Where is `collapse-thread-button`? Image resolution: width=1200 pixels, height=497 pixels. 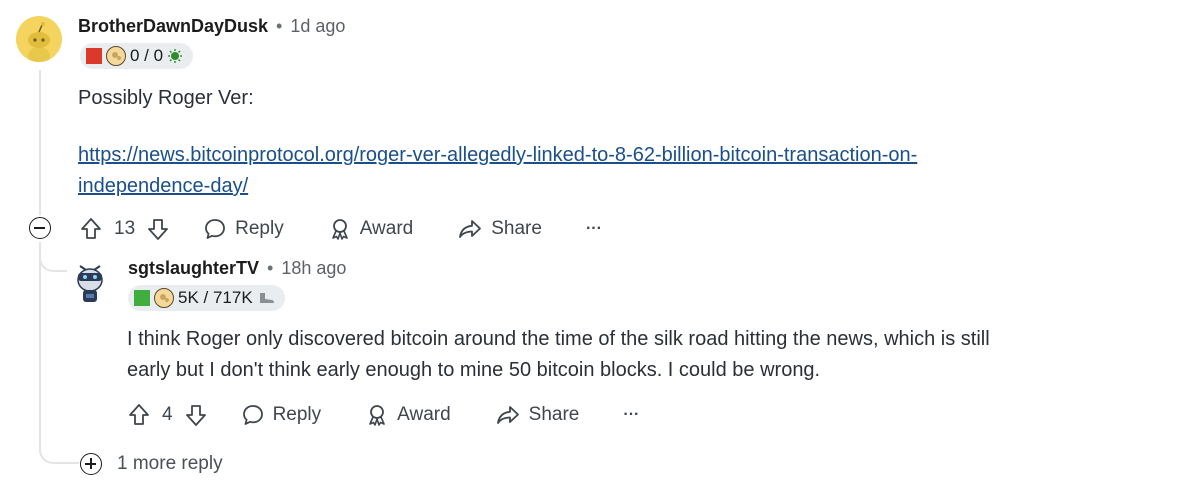
collapse-thread-button is located at coordinates (40, 228).